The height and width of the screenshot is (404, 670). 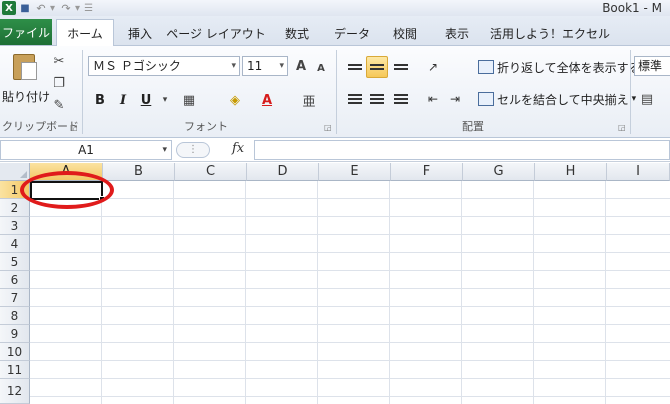 I want to click on row-header: 2, so click(x=15, y=208).